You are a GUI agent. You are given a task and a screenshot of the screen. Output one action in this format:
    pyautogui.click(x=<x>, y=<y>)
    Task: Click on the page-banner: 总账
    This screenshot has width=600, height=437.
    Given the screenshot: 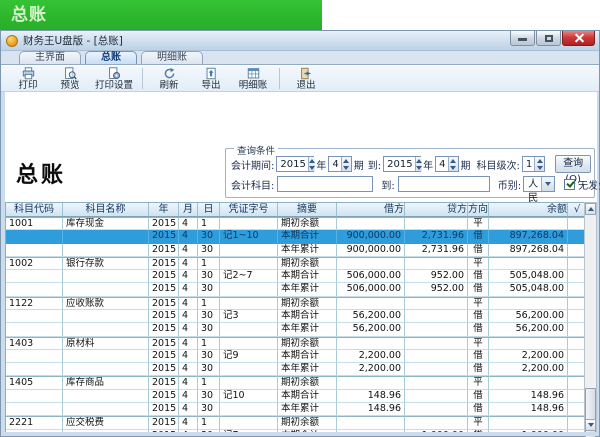 What is the action you would take?
    pyautogui.click(x=161, y=15)
    